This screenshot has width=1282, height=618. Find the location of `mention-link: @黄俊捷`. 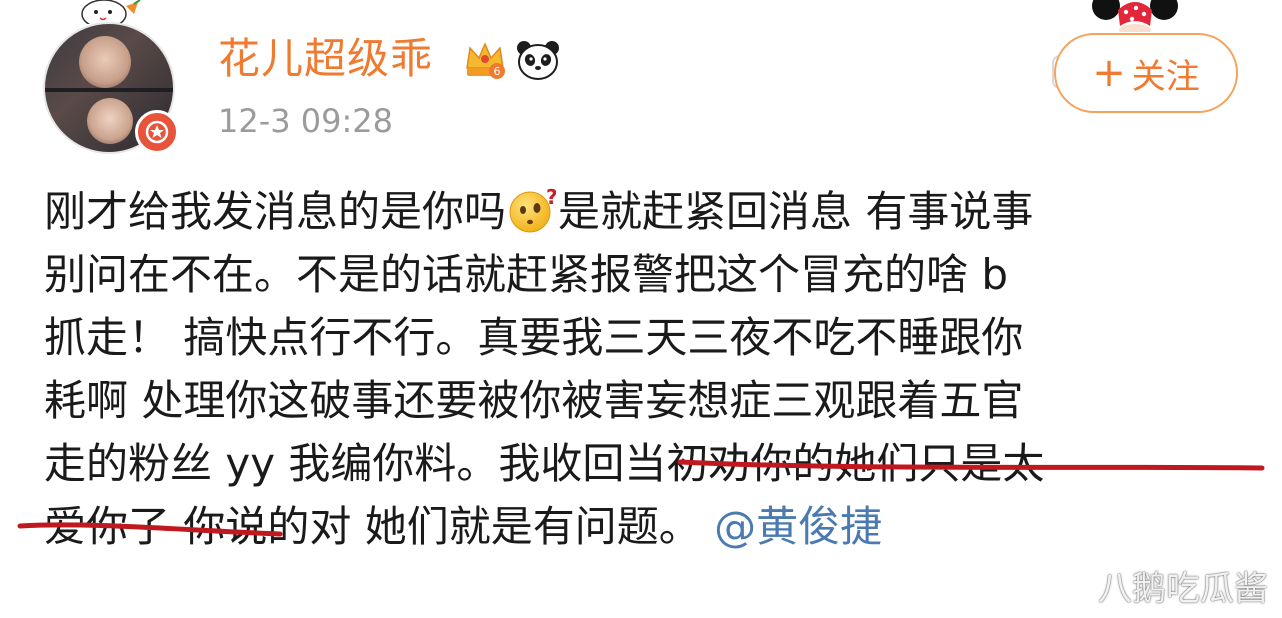

mention-link: @黄俊捷 is located at coordinates (798, 526).